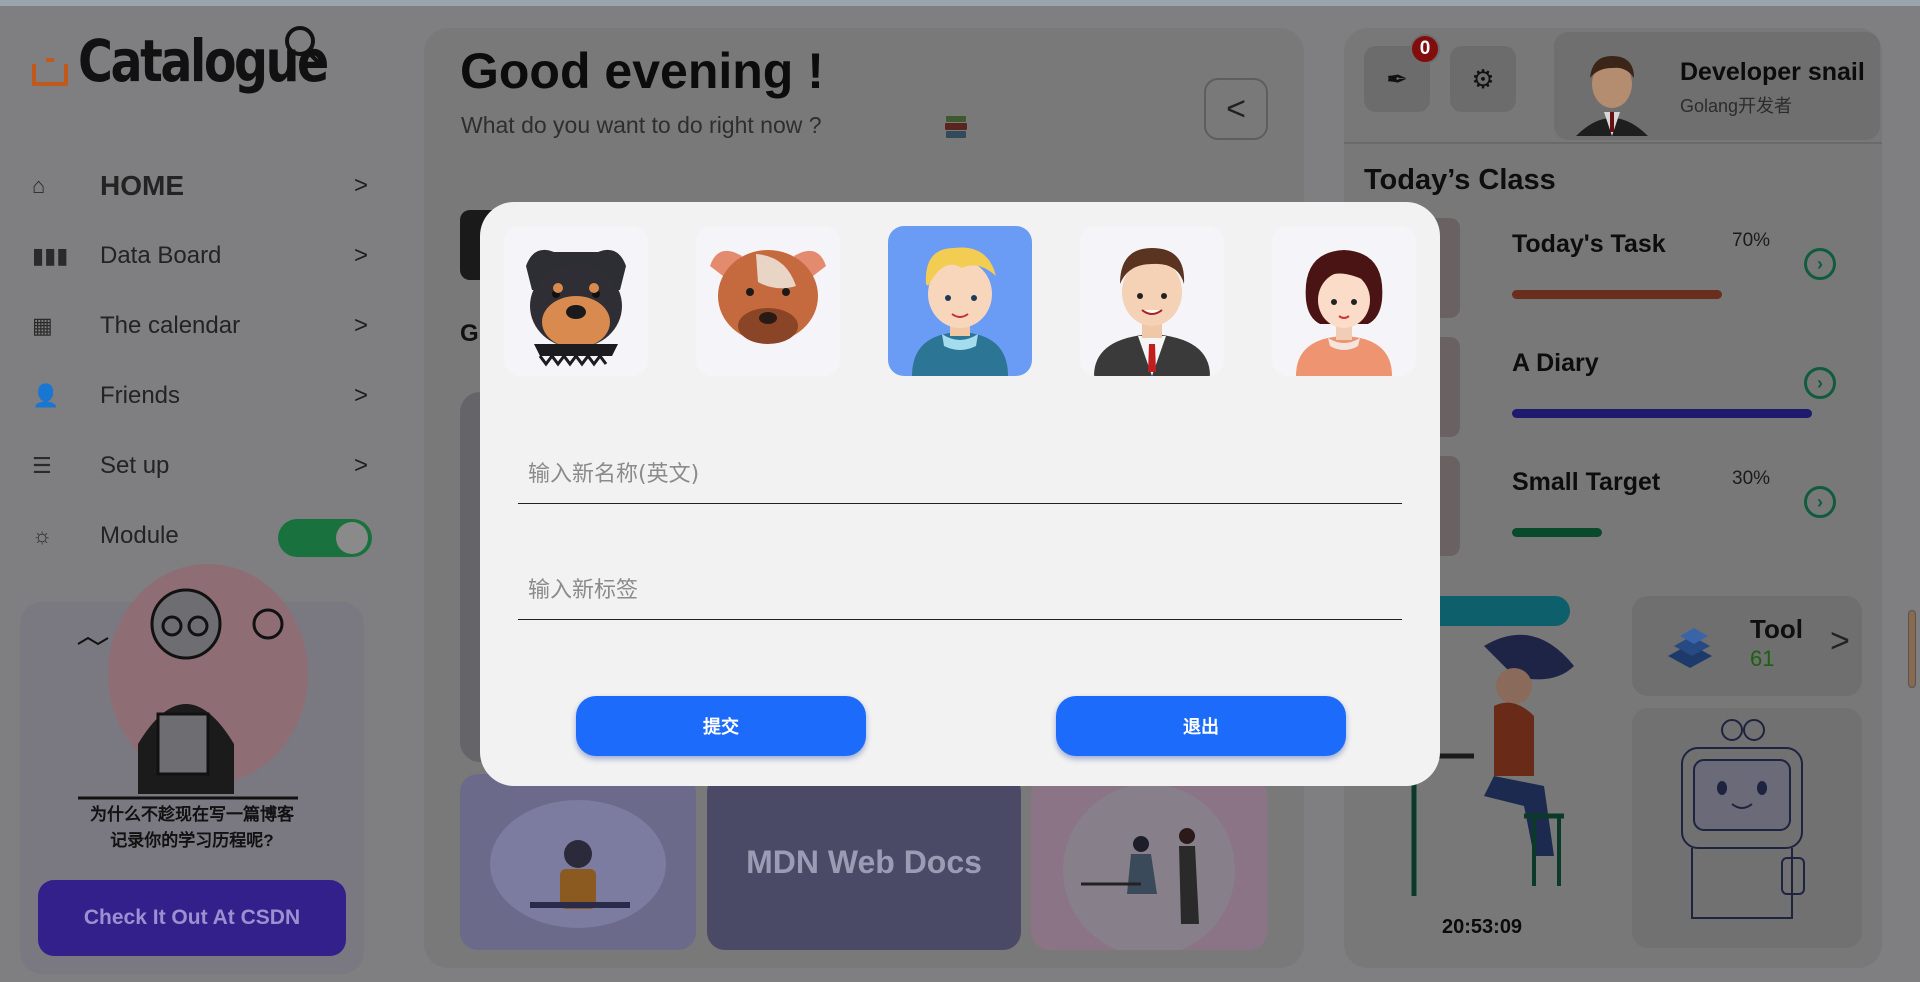 The height and width of the screenshot is (982, 1920). I want to click on tile-mdn-web-docs: MDN Web Docs, so click(864, 862).